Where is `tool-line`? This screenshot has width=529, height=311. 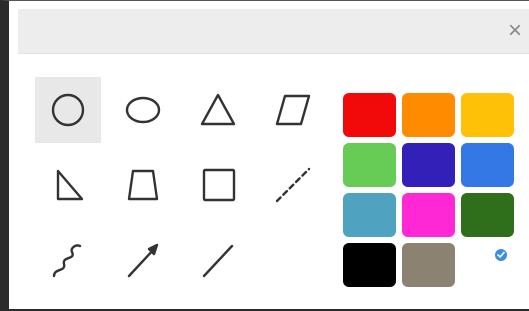
tool-line is located at coordinates (218, 260).